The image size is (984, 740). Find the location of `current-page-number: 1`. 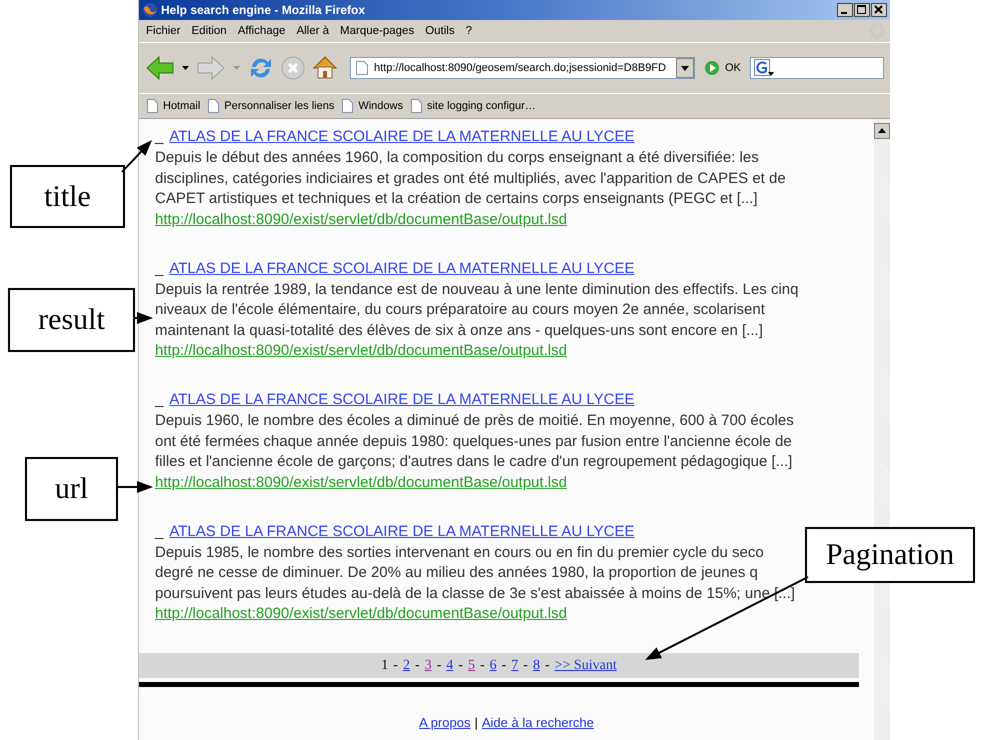

current-page-number: 1 is located at coordinates (384, 666).